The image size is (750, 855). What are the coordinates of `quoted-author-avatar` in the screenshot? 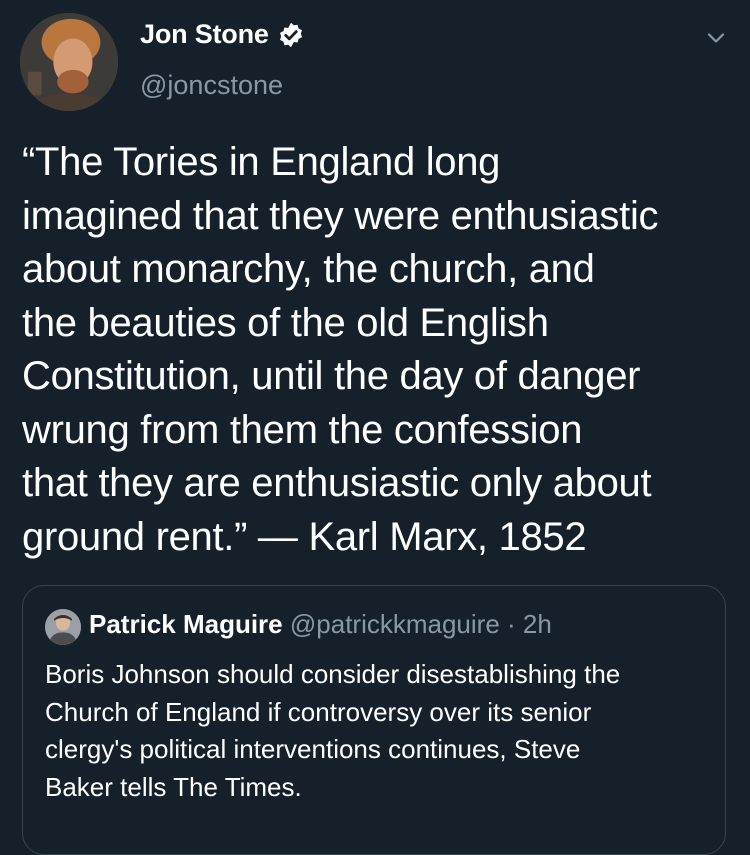 It's located at (63, 627).